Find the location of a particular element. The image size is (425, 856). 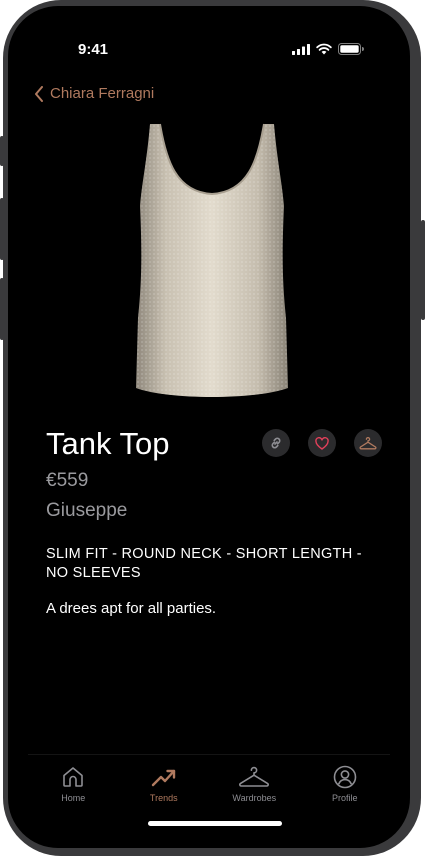

product-price: €559 is located at coordinates (67, 480).